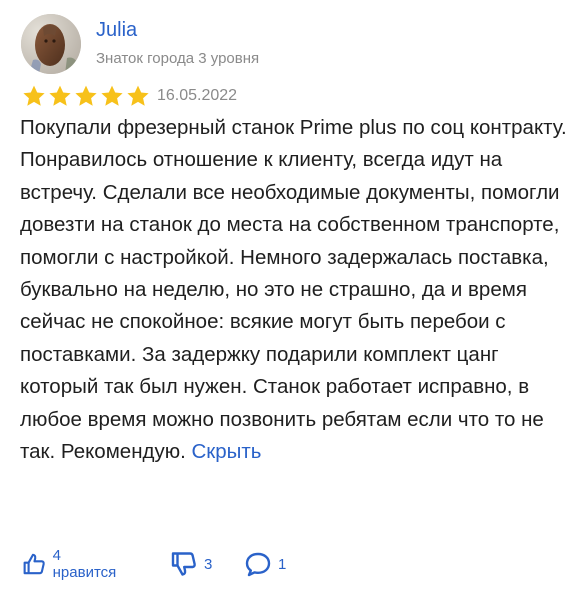 The width and height of the screenshot is (580, 596). What do you see at coordinates (197, 95) in the screenshot?
I see `review-date: 16.05.2022` at bounding box center [197, 95].